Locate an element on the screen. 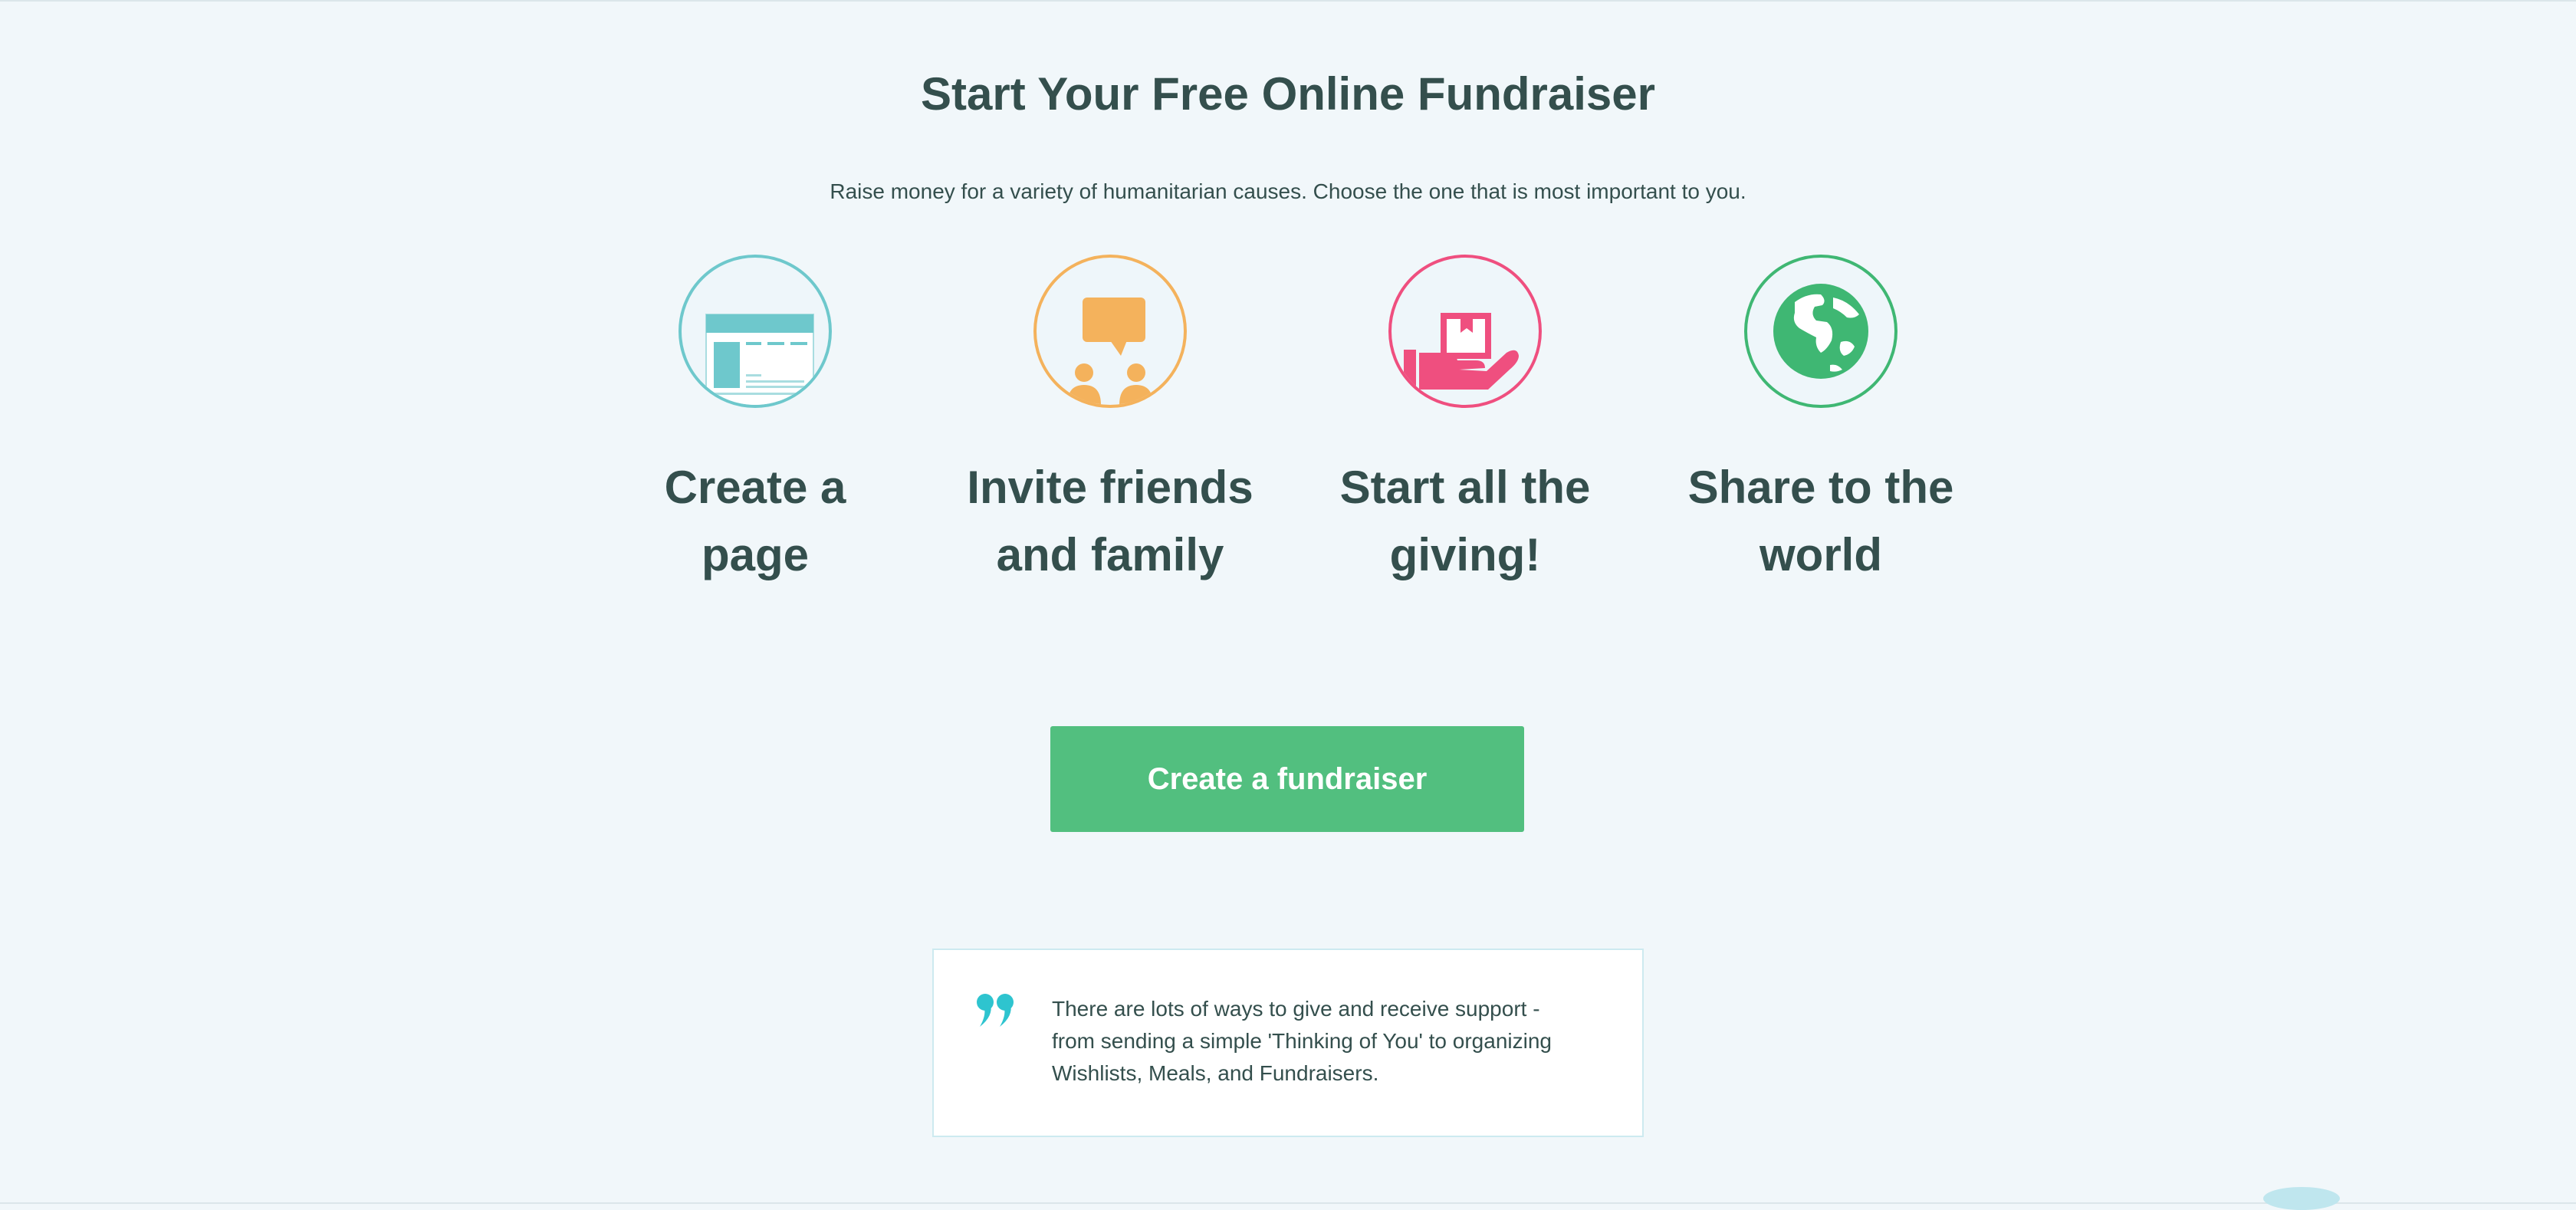  create-fundraiser-button: Create a fundraiser is located at coordinates (1287, 779).